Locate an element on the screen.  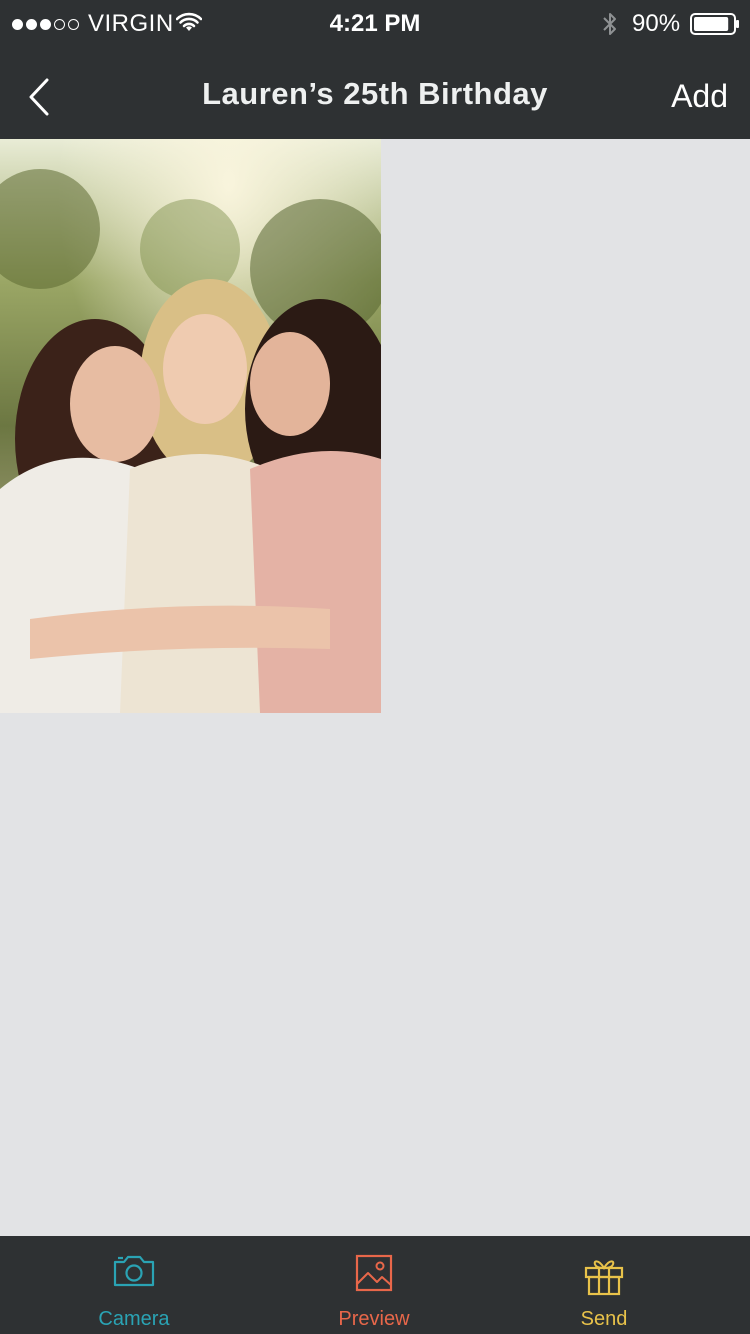
image-icon is located at coordinates (374, 1273).